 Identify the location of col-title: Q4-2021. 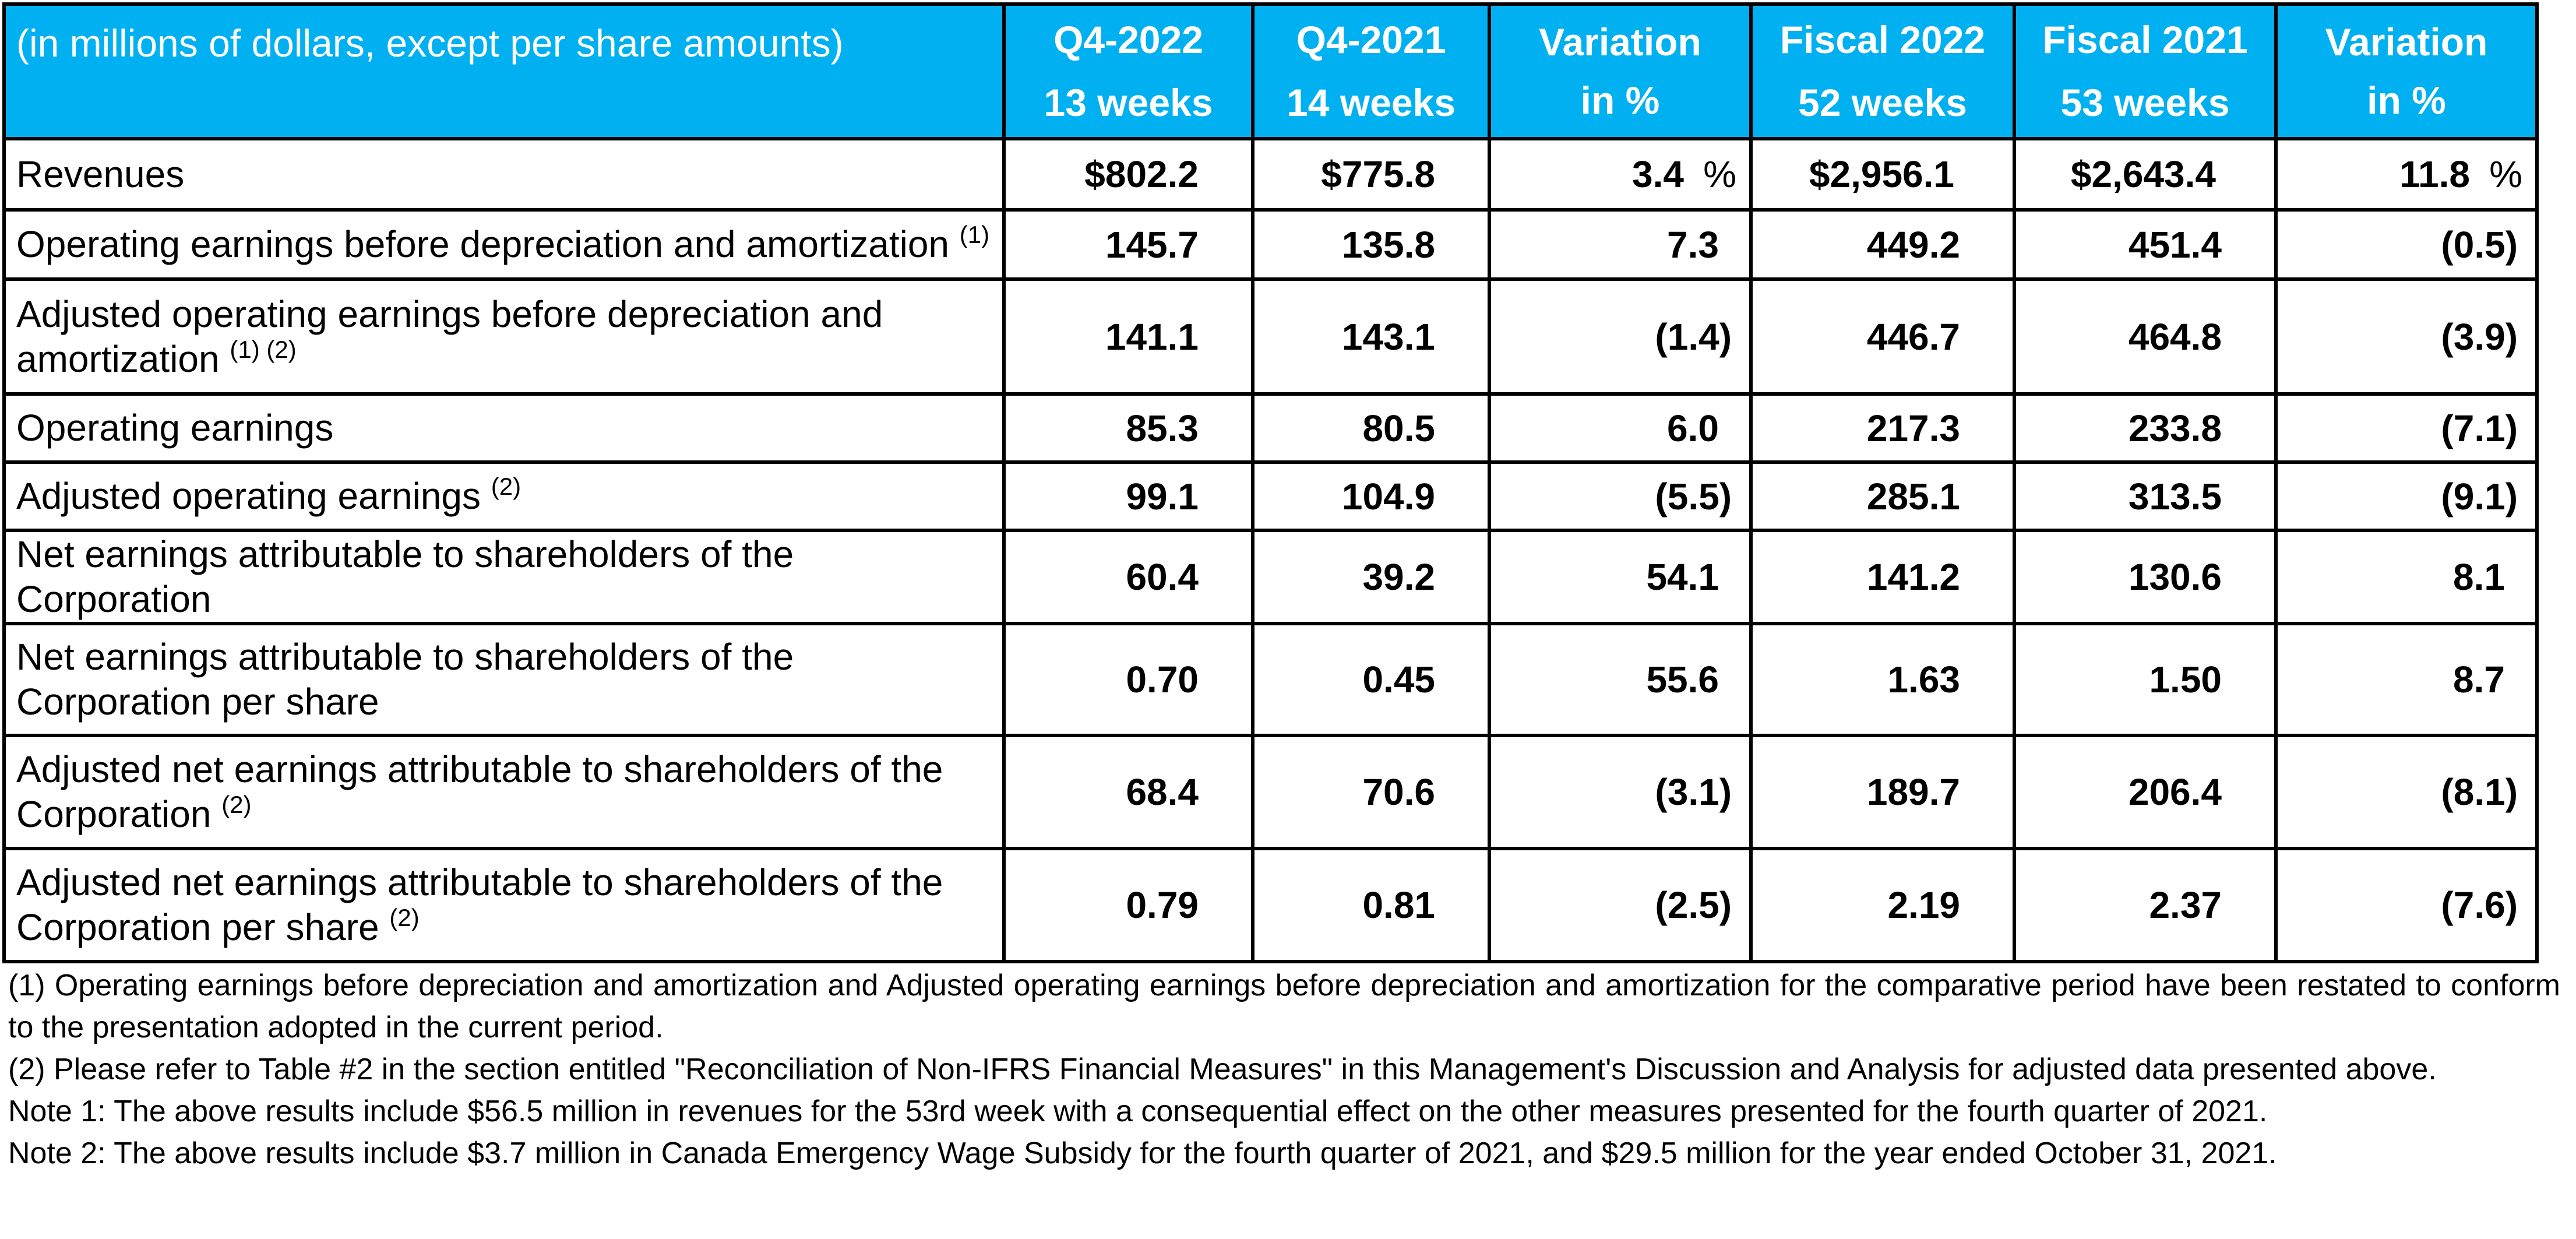
(1371, 40).